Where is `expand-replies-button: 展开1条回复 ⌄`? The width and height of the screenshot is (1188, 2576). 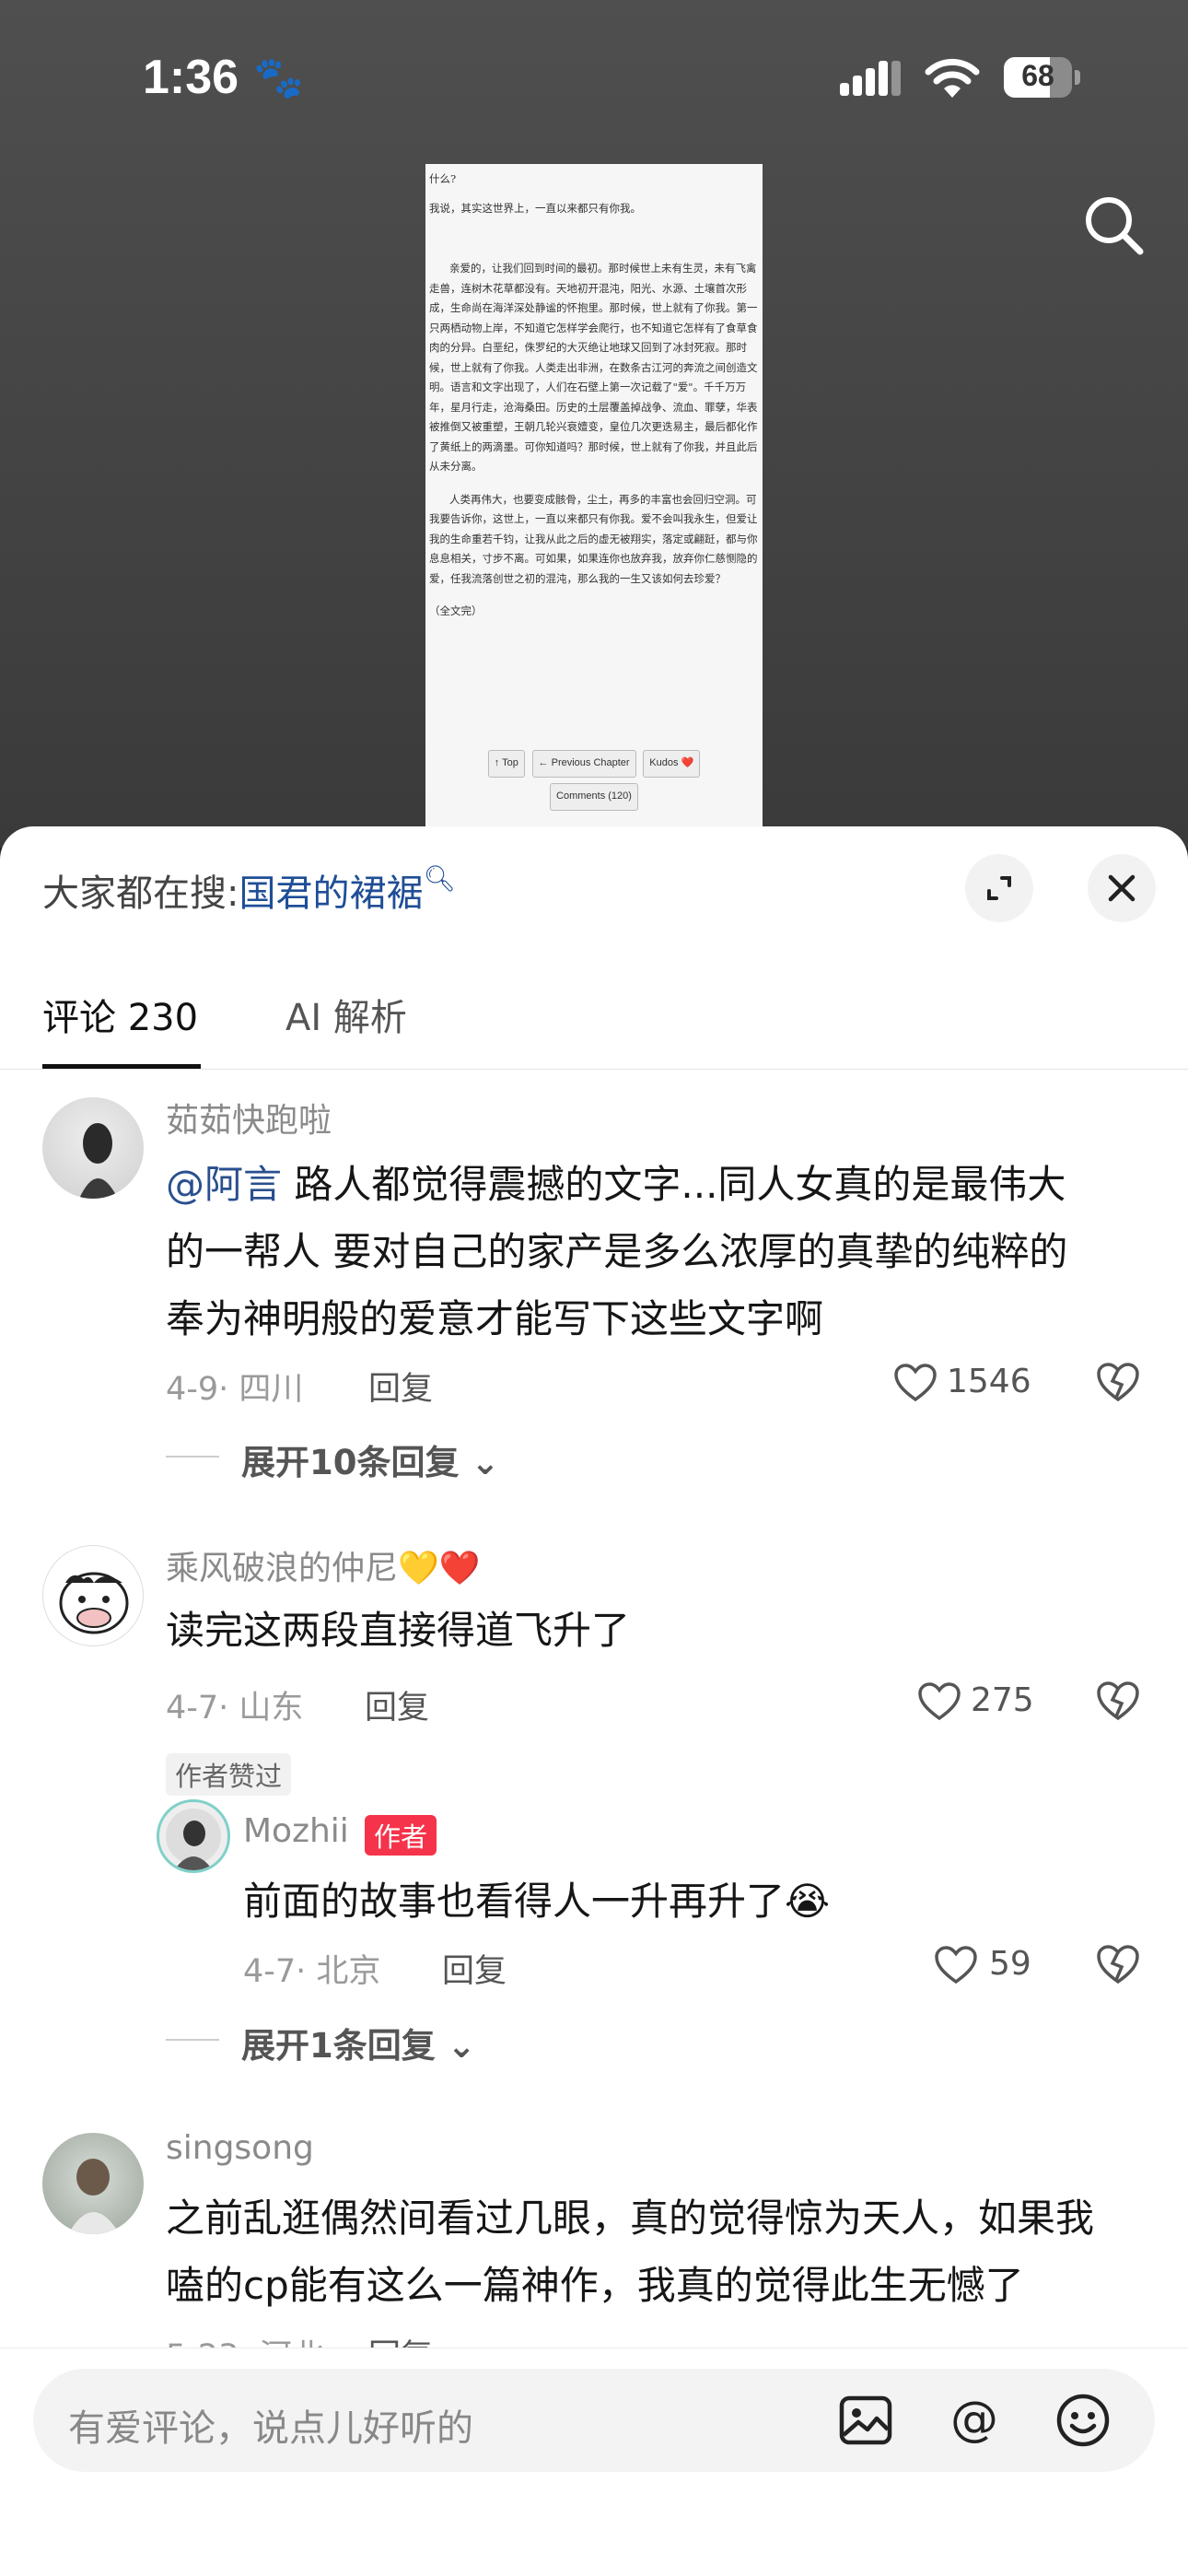
expand-replies-button: 展开1条回复 ⌄ is located at coordinates (358, 2043).